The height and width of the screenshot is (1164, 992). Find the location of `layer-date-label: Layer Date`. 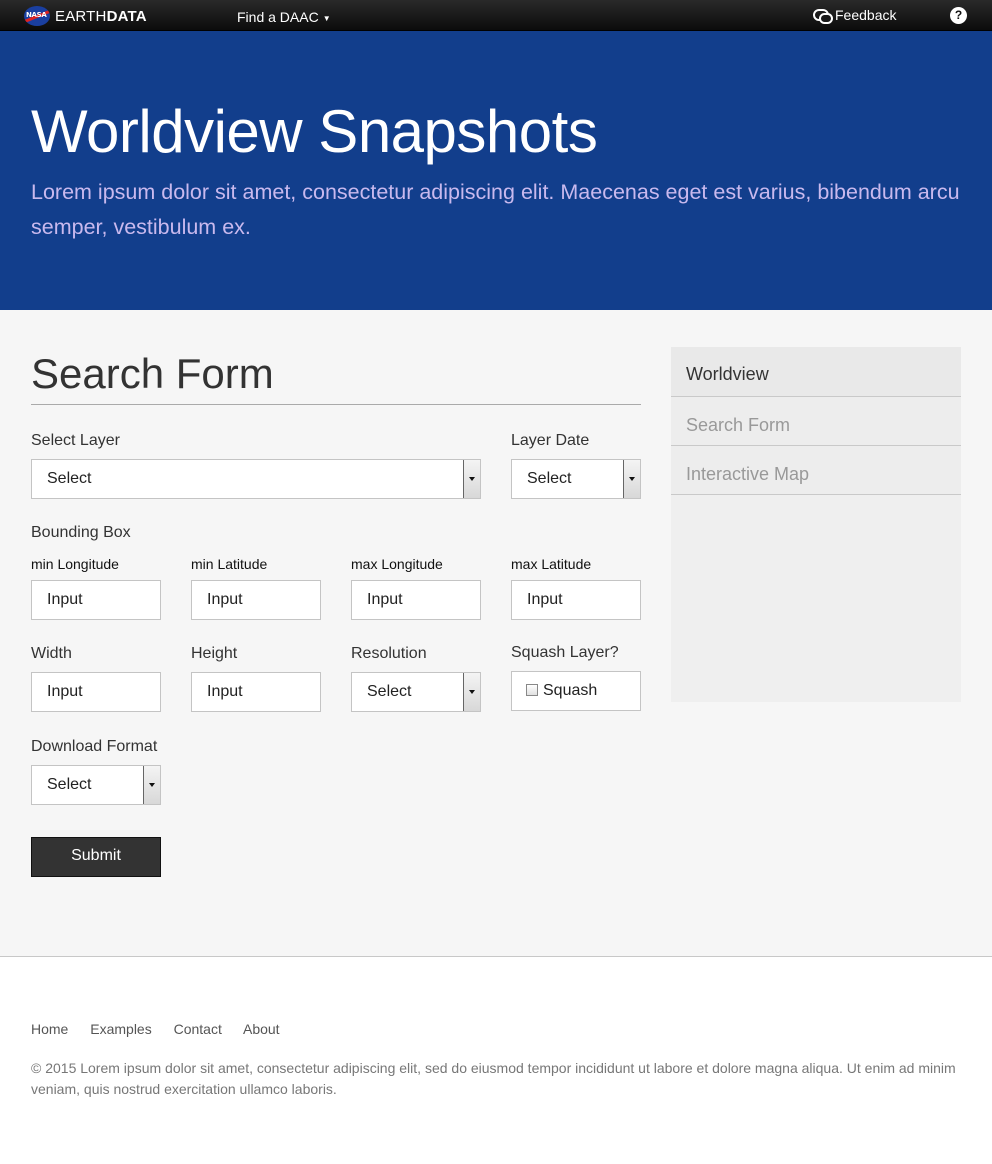

layer-date-label: Layer Date is located at coordinates (550, 440).